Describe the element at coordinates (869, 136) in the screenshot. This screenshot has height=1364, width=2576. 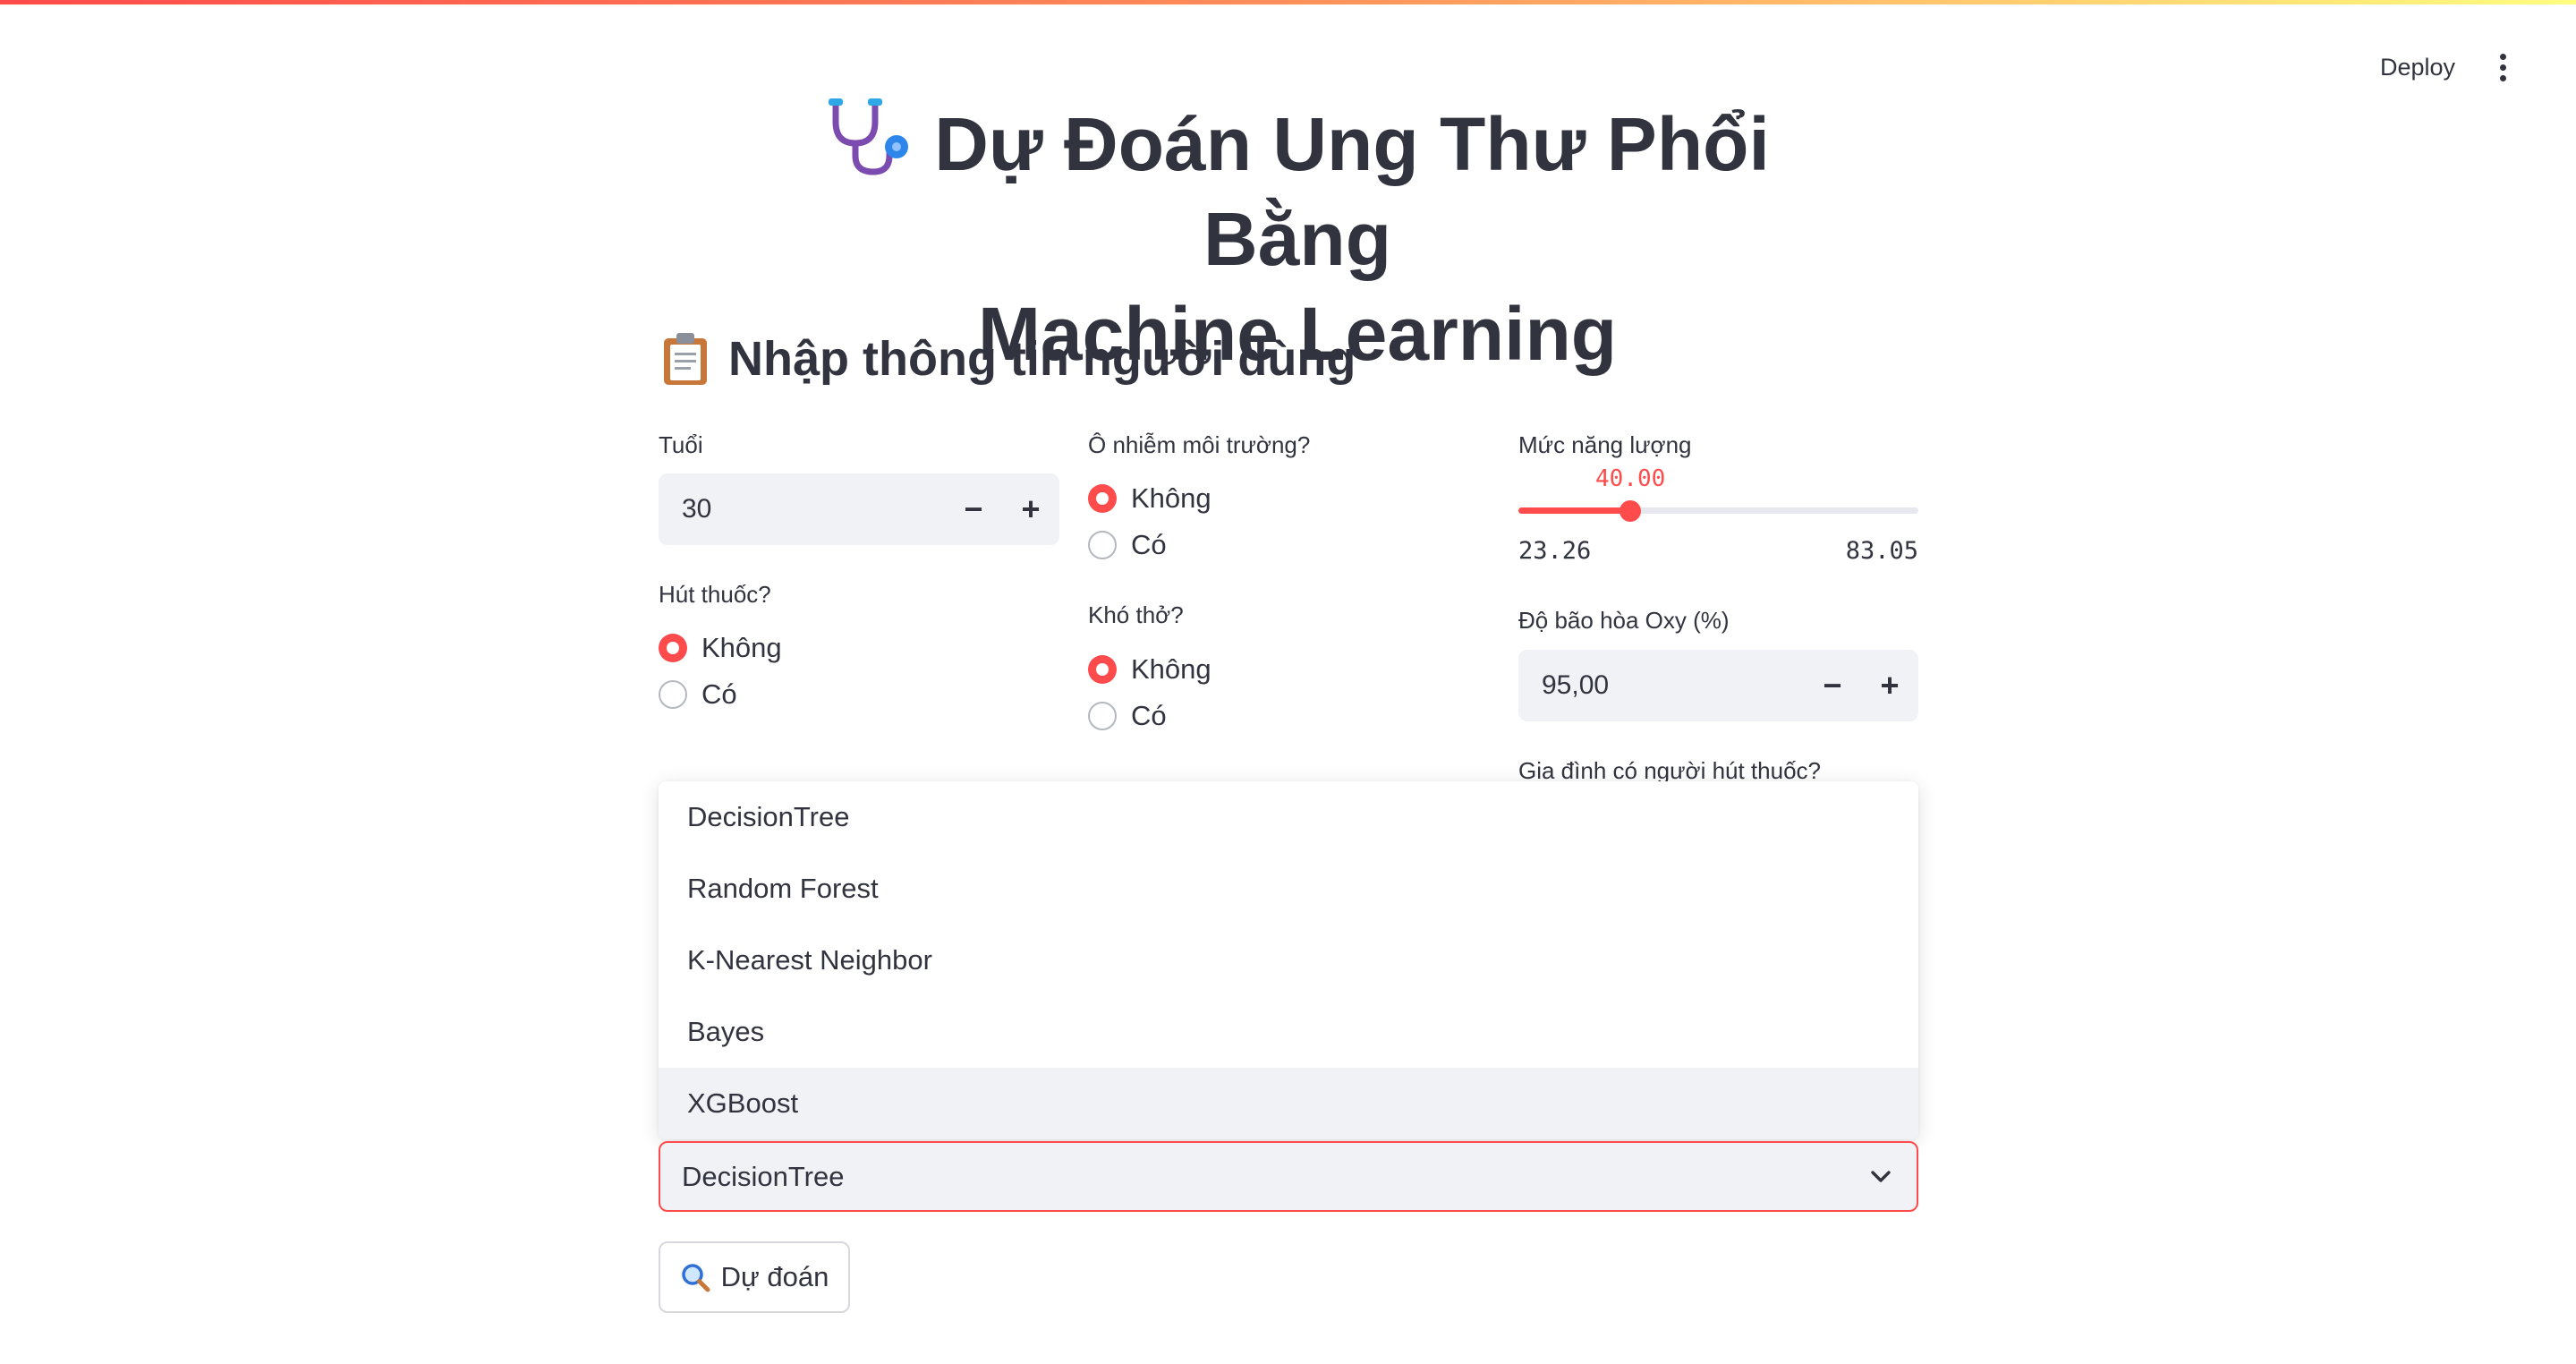
I see `stethoscope-icon` at that location.